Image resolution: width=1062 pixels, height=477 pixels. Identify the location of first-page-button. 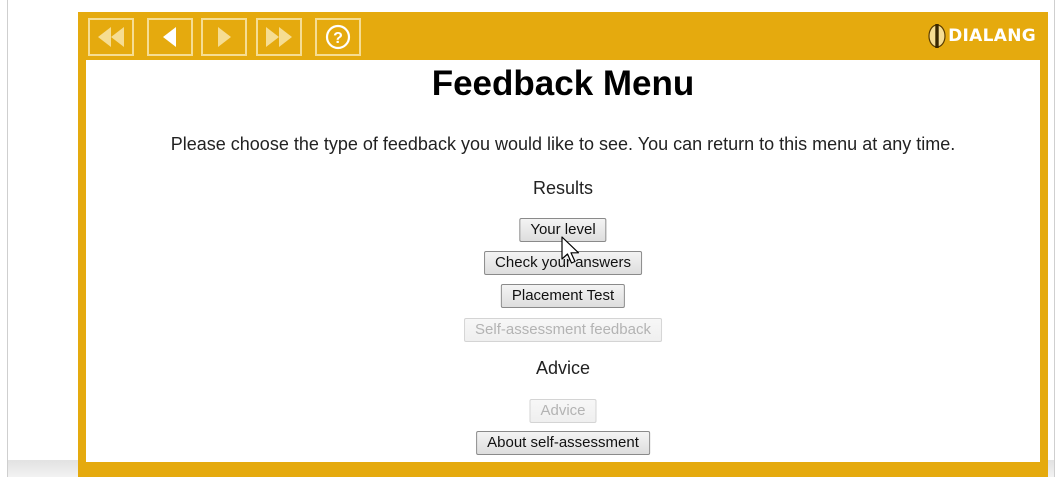
(111, 37).